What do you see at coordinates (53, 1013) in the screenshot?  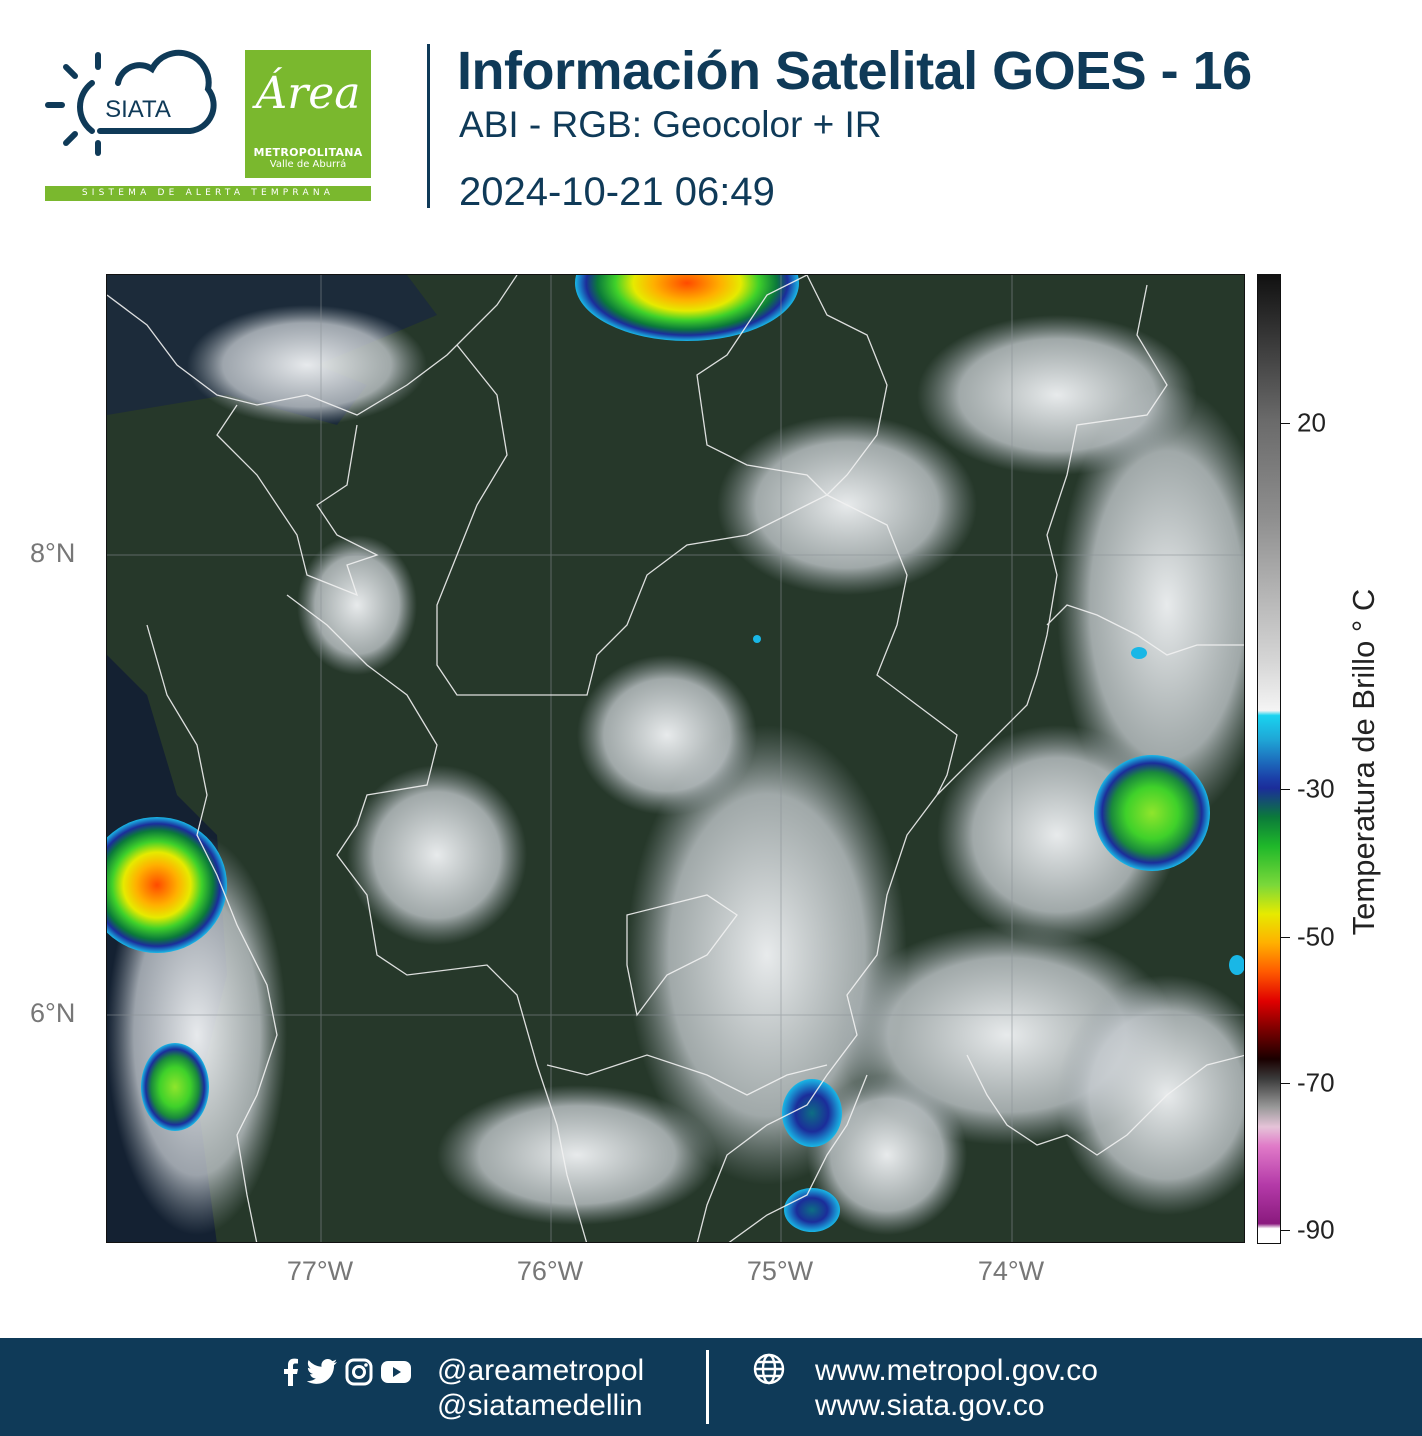 I see `lat-label-6n: 6°N` at bounding box center [53, 1013].